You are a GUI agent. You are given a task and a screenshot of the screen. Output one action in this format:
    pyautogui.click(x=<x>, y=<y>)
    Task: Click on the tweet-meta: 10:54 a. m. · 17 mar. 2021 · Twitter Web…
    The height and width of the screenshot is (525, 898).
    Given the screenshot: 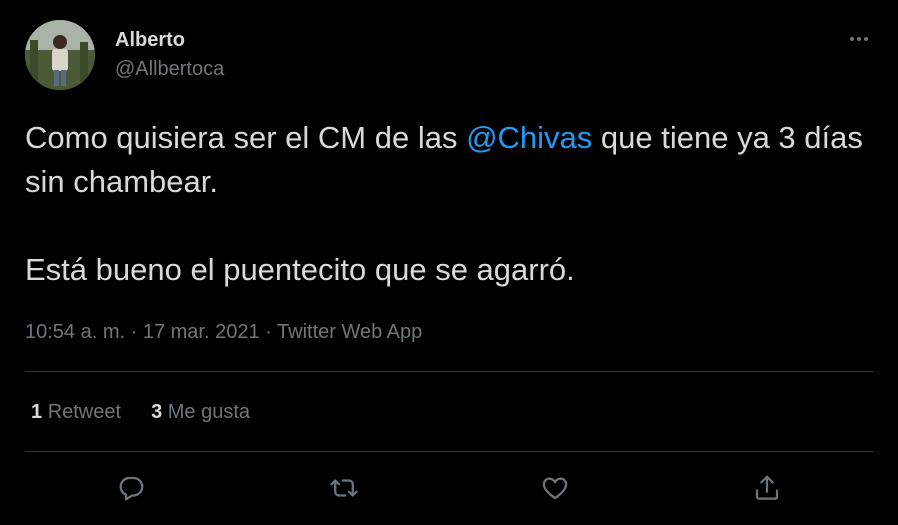 What is the action you would take?
    pyautogui.click(x=223, y=332)
    